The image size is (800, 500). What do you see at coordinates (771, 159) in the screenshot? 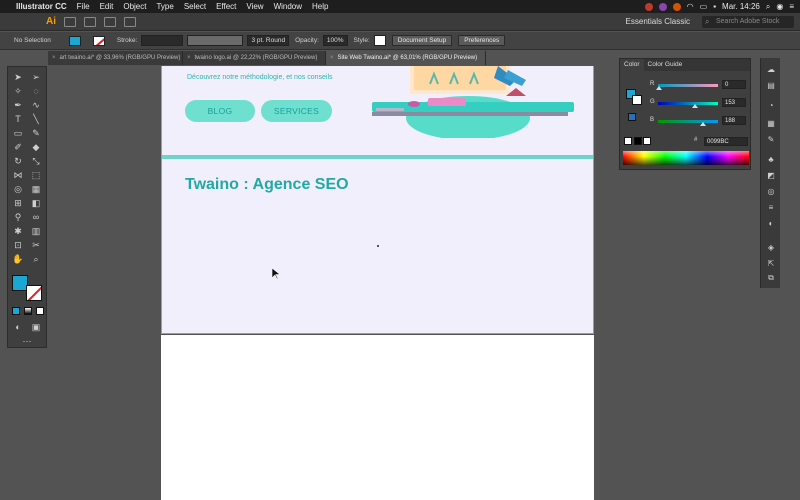
I see `symbols-icon: ♣` at bounding box center [771, 159].